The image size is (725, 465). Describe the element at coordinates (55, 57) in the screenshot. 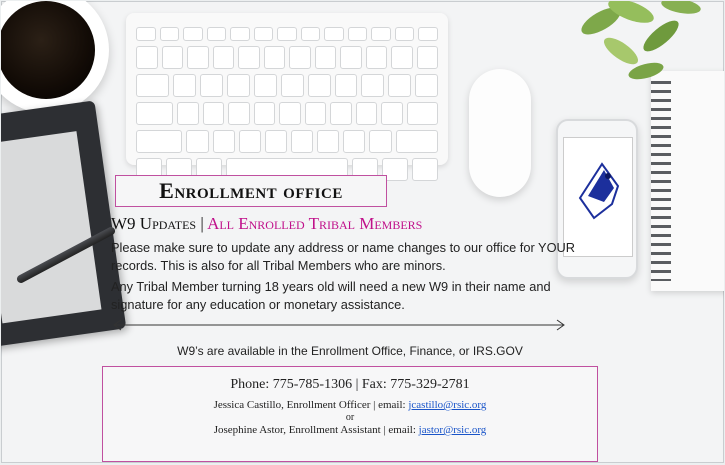

I see `coffee-cup-icon` at that location.